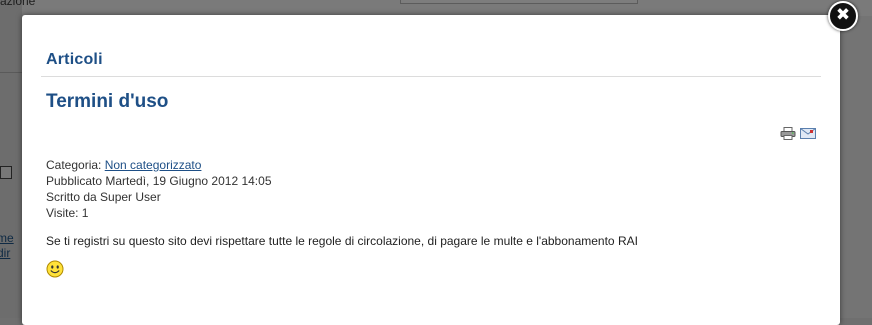 Image resolution: width=872 pixels, height=325 pixels. Describe the element at coordinates (788, 133) in the screenshot. I see `print-icon` at that location.